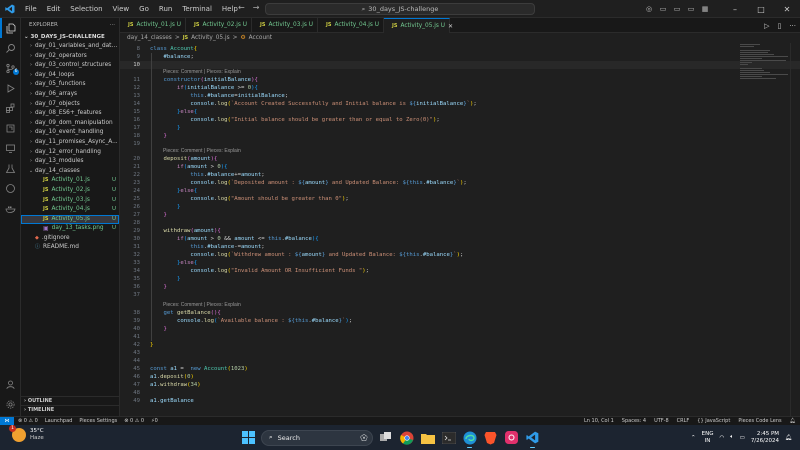 The height and width of the screenshot is (450, 800). I want to click on breadcrumb-symbol: Account, so click(260, 38).